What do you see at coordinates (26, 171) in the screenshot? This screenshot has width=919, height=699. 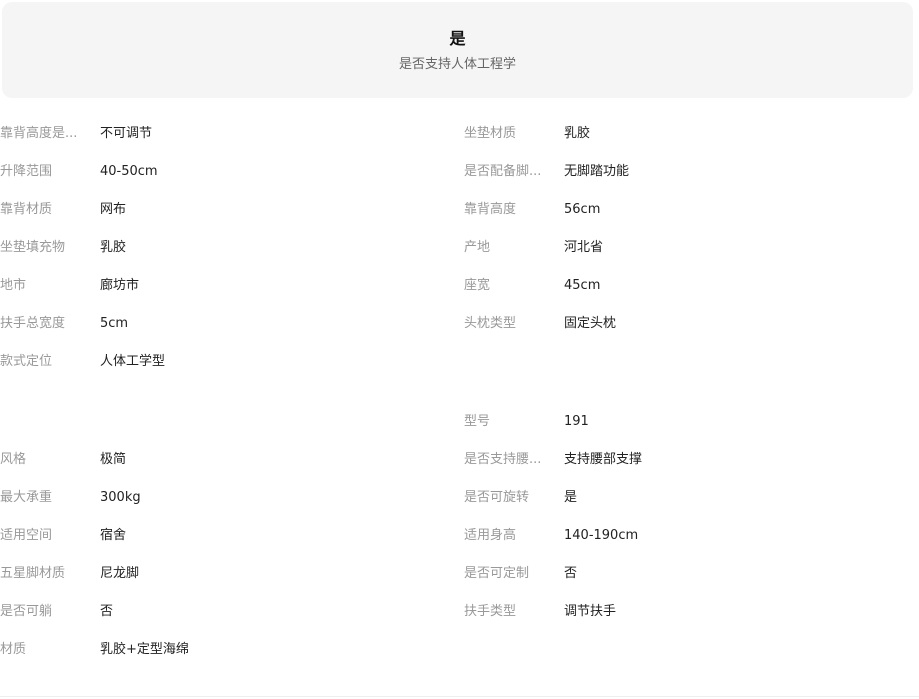 I see `spec-label: 升降范围` at bounding box center [26, 171].